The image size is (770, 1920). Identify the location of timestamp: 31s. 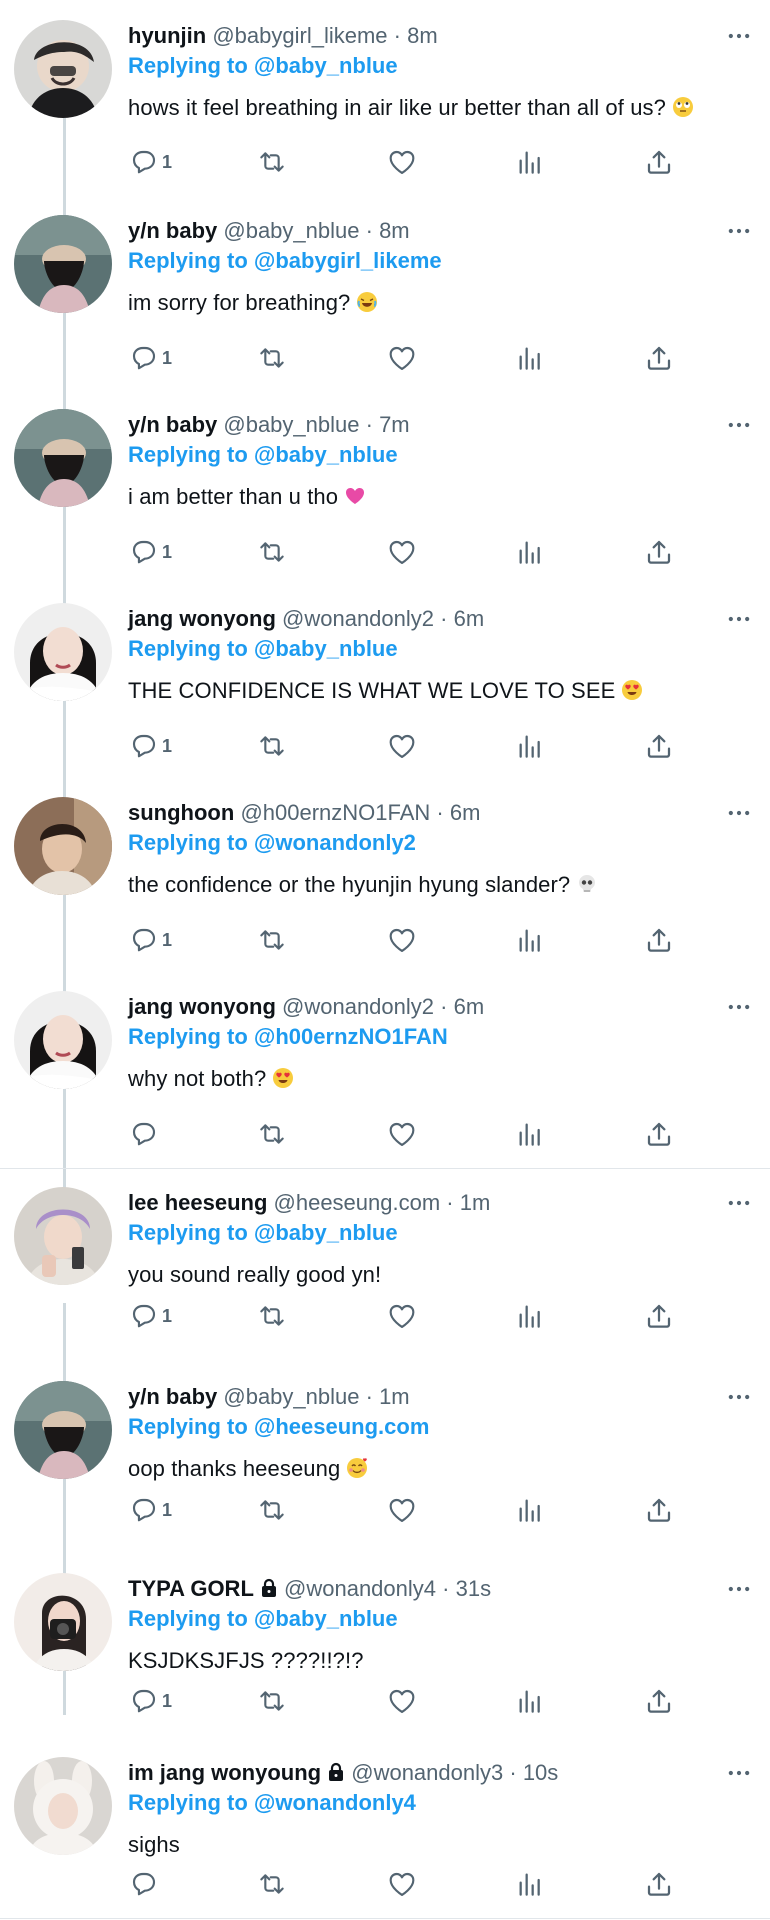
(473, 1588).